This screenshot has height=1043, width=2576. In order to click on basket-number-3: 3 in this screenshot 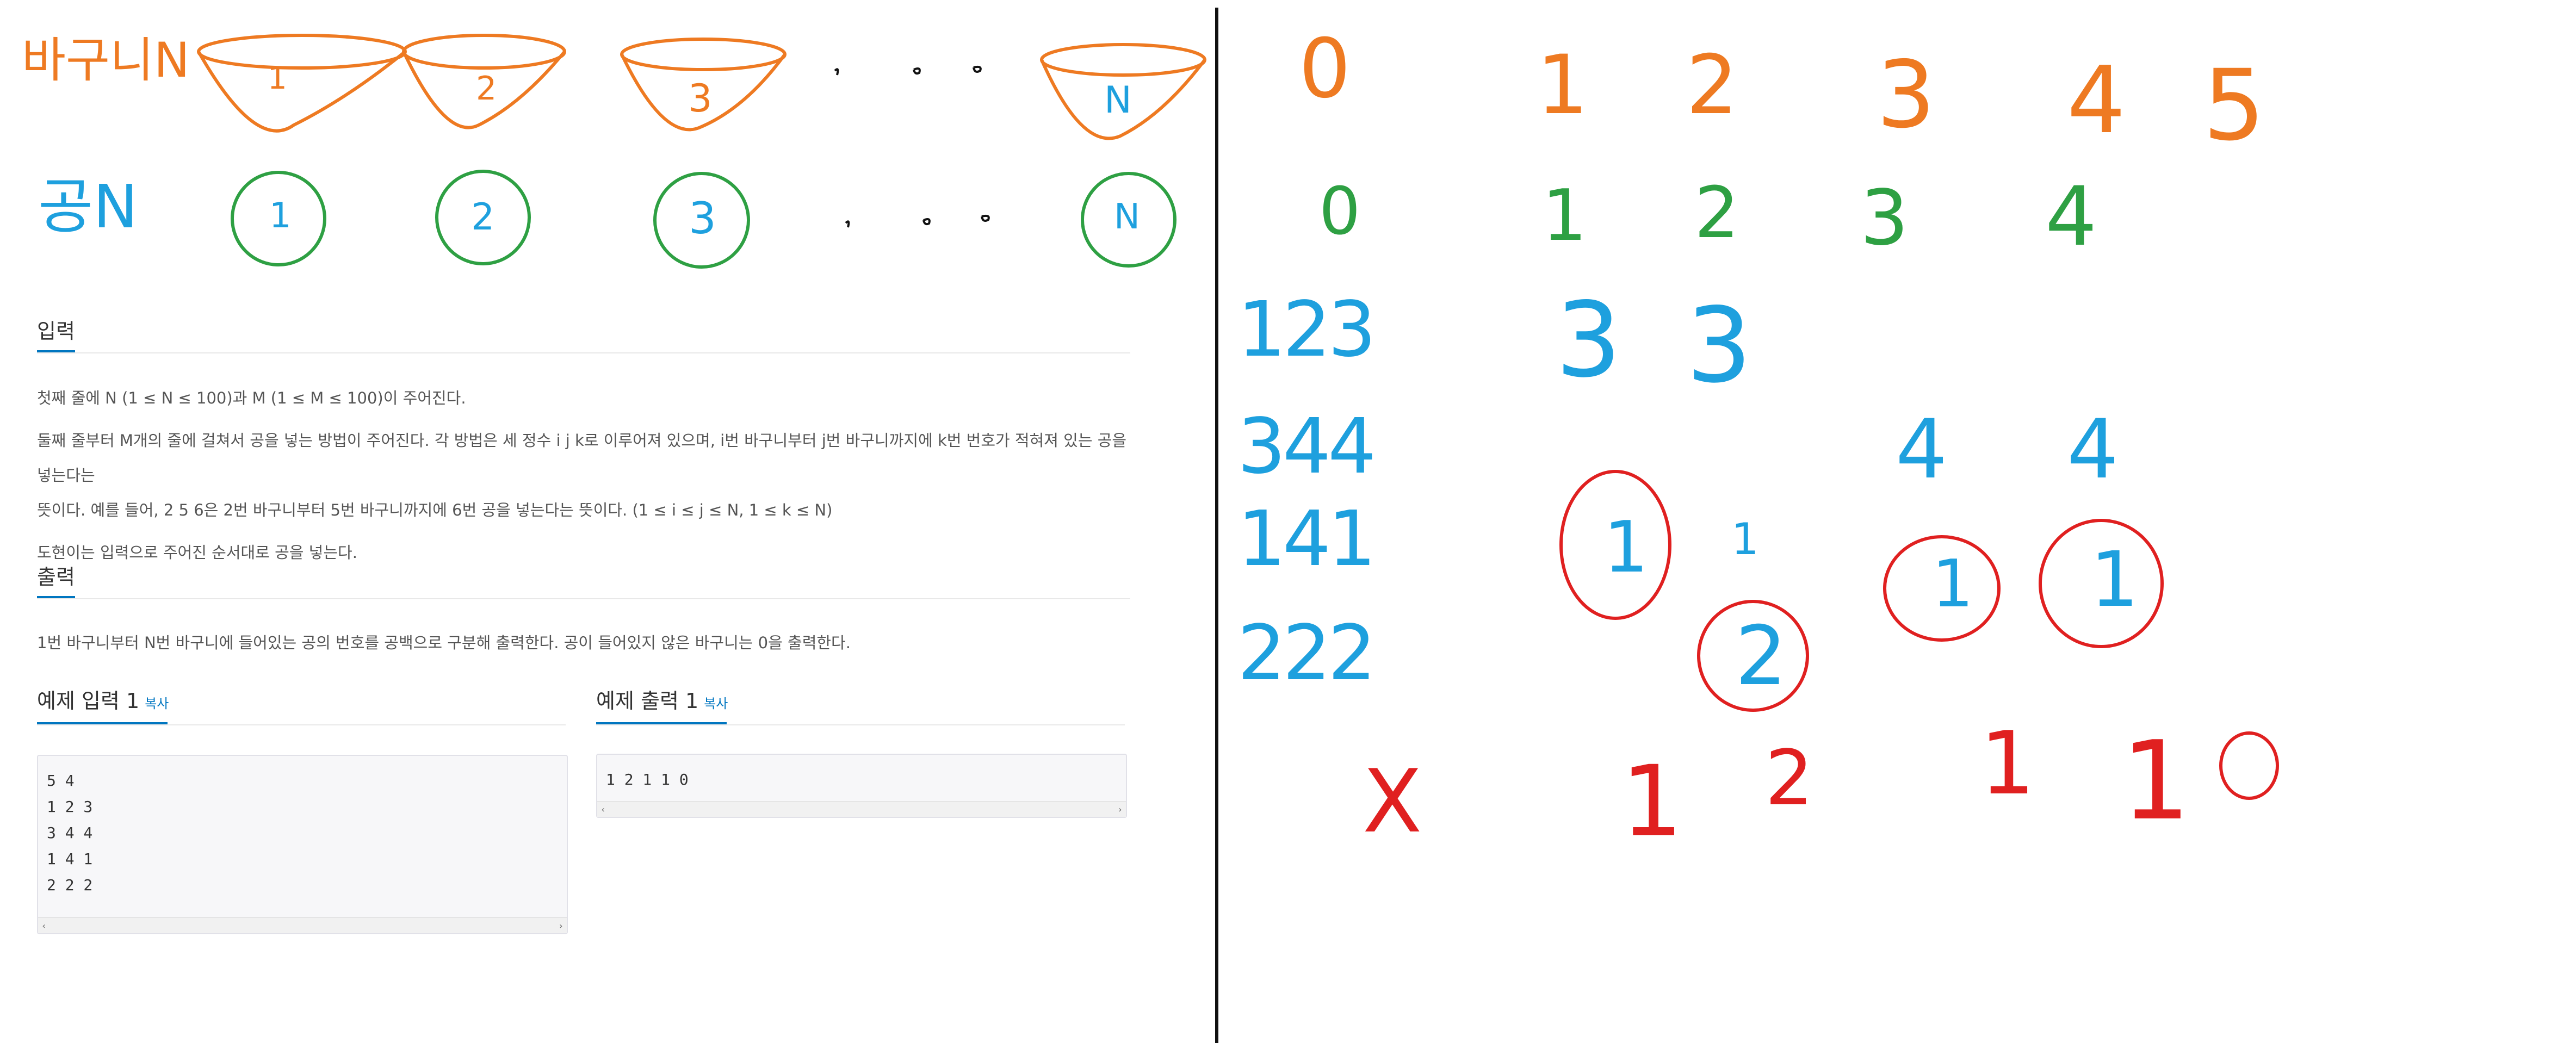, I will do `click(700, 98)`.